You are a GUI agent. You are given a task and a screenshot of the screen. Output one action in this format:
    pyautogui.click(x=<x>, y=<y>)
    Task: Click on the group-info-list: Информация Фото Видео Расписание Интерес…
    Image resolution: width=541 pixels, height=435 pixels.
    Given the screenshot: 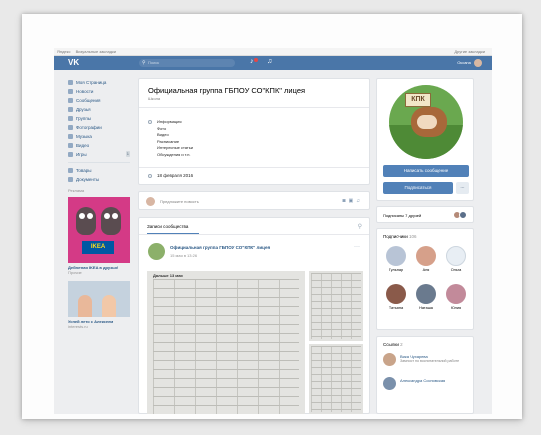 What is the action you would take?
    pyautogui.click(x=175, y=138)
    